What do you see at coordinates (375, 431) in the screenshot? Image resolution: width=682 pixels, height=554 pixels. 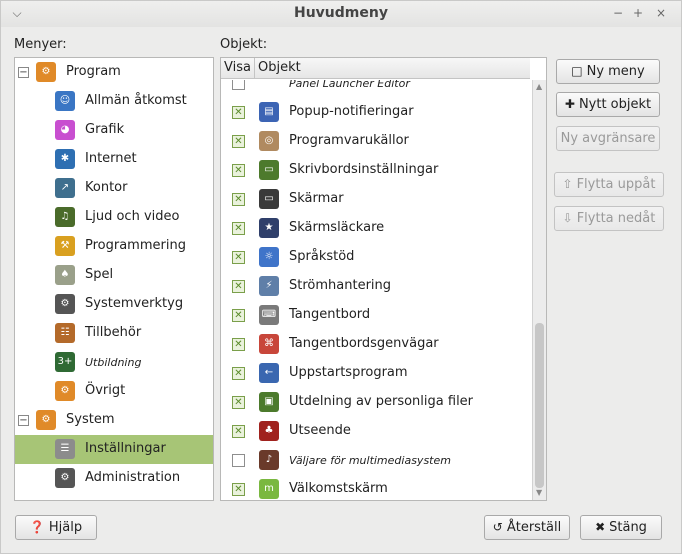 I see `table-row: ✕ ♣ Utseende` at bounding box center [375, 431].